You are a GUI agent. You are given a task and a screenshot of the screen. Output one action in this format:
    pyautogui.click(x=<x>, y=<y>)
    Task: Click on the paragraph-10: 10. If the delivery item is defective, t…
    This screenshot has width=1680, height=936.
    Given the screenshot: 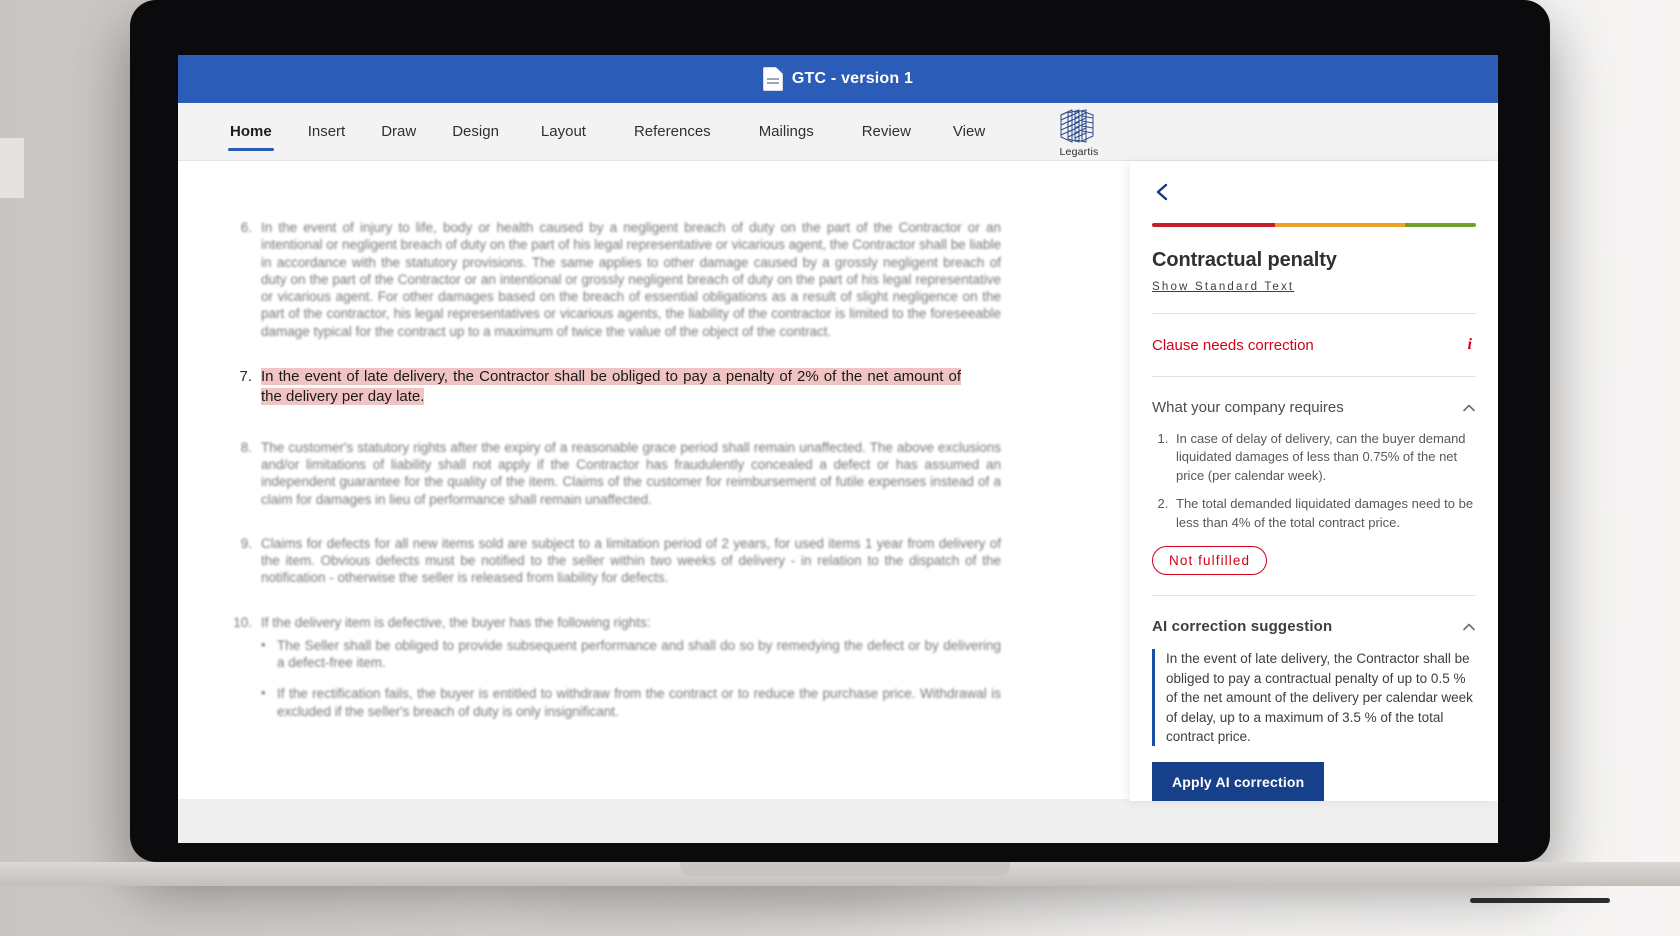 What is the action you would take?
    pyautogui.click(x=654, y=667)
    